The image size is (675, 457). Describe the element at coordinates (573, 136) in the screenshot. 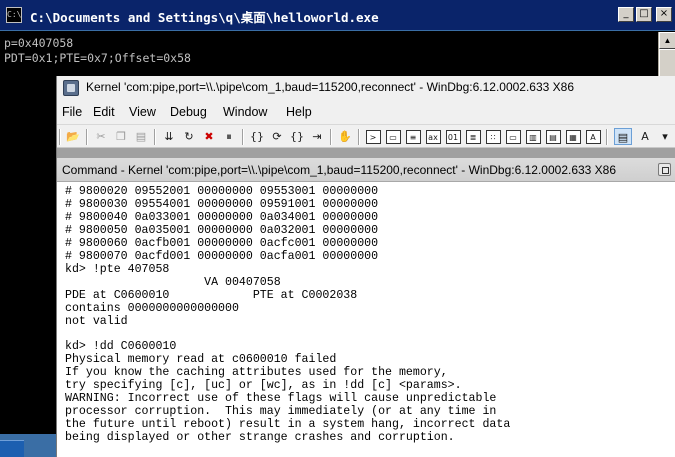

I see `options-icon: ▦` at that location.